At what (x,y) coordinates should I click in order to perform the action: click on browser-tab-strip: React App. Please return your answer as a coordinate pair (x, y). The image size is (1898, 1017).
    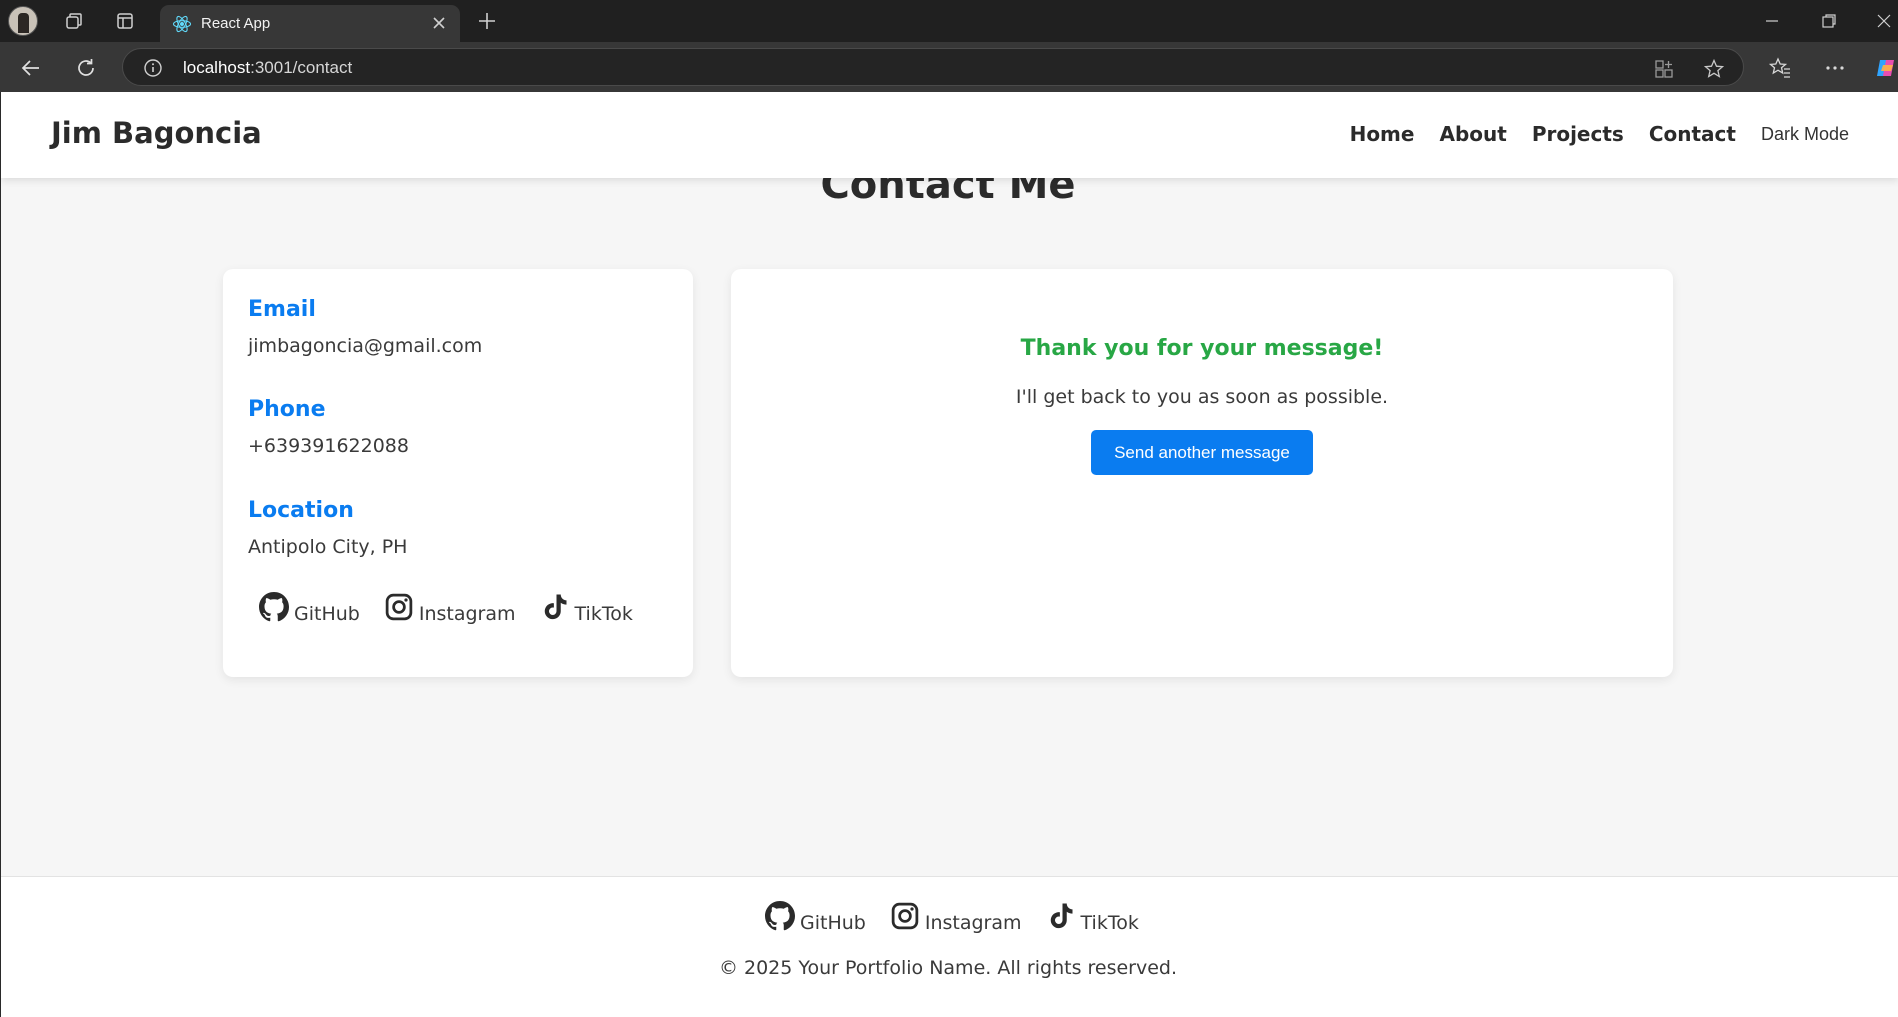
    Looking at the image, I should click on (949, 21).